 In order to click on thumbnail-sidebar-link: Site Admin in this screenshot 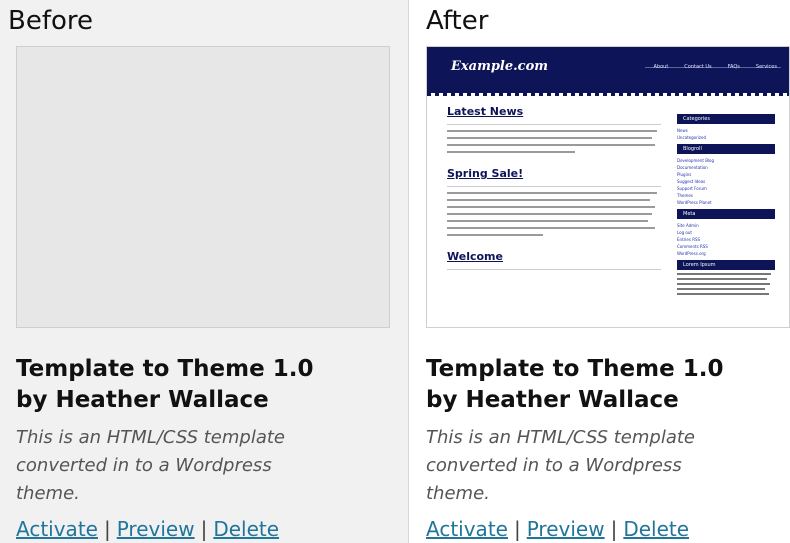, I will do `click(688, 225)`.